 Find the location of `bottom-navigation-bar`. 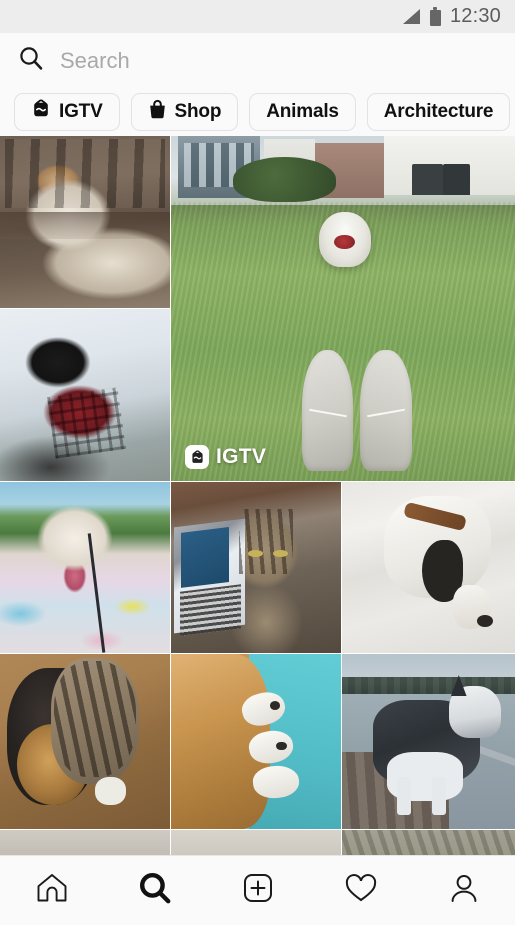

bottom-navigation-bar is located at coordinates (257, 890).